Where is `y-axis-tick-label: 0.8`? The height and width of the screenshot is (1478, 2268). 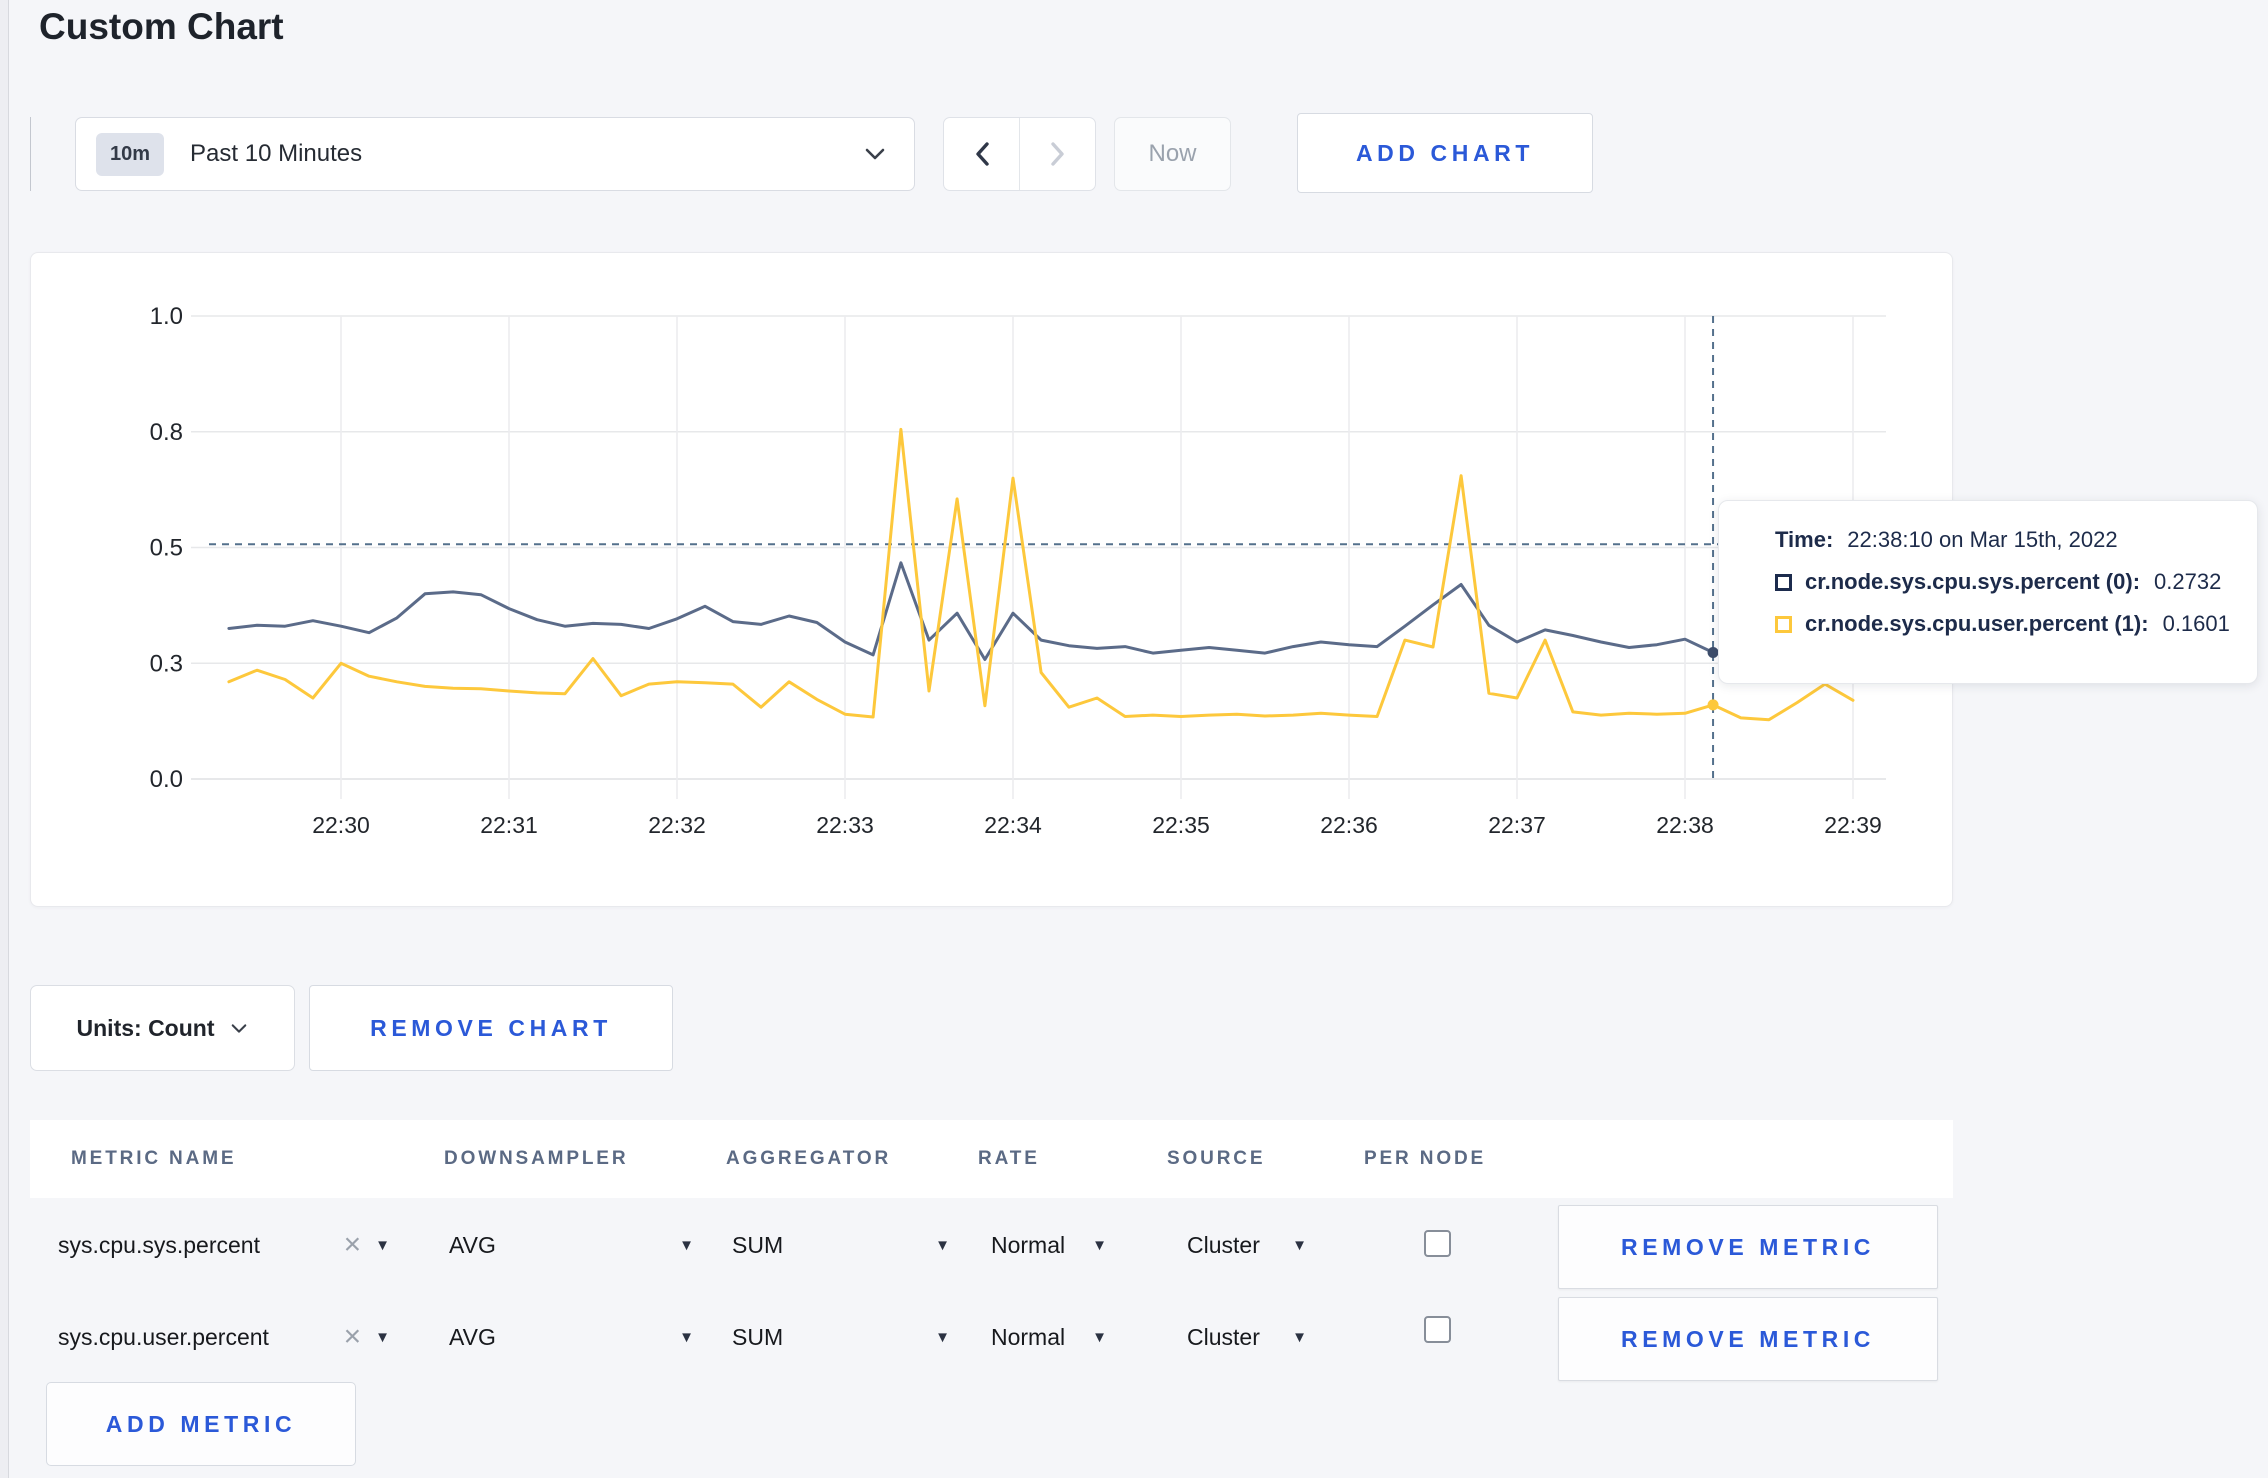 y-axis-tick-label: 0.8 is located at coordinates (166, 432).